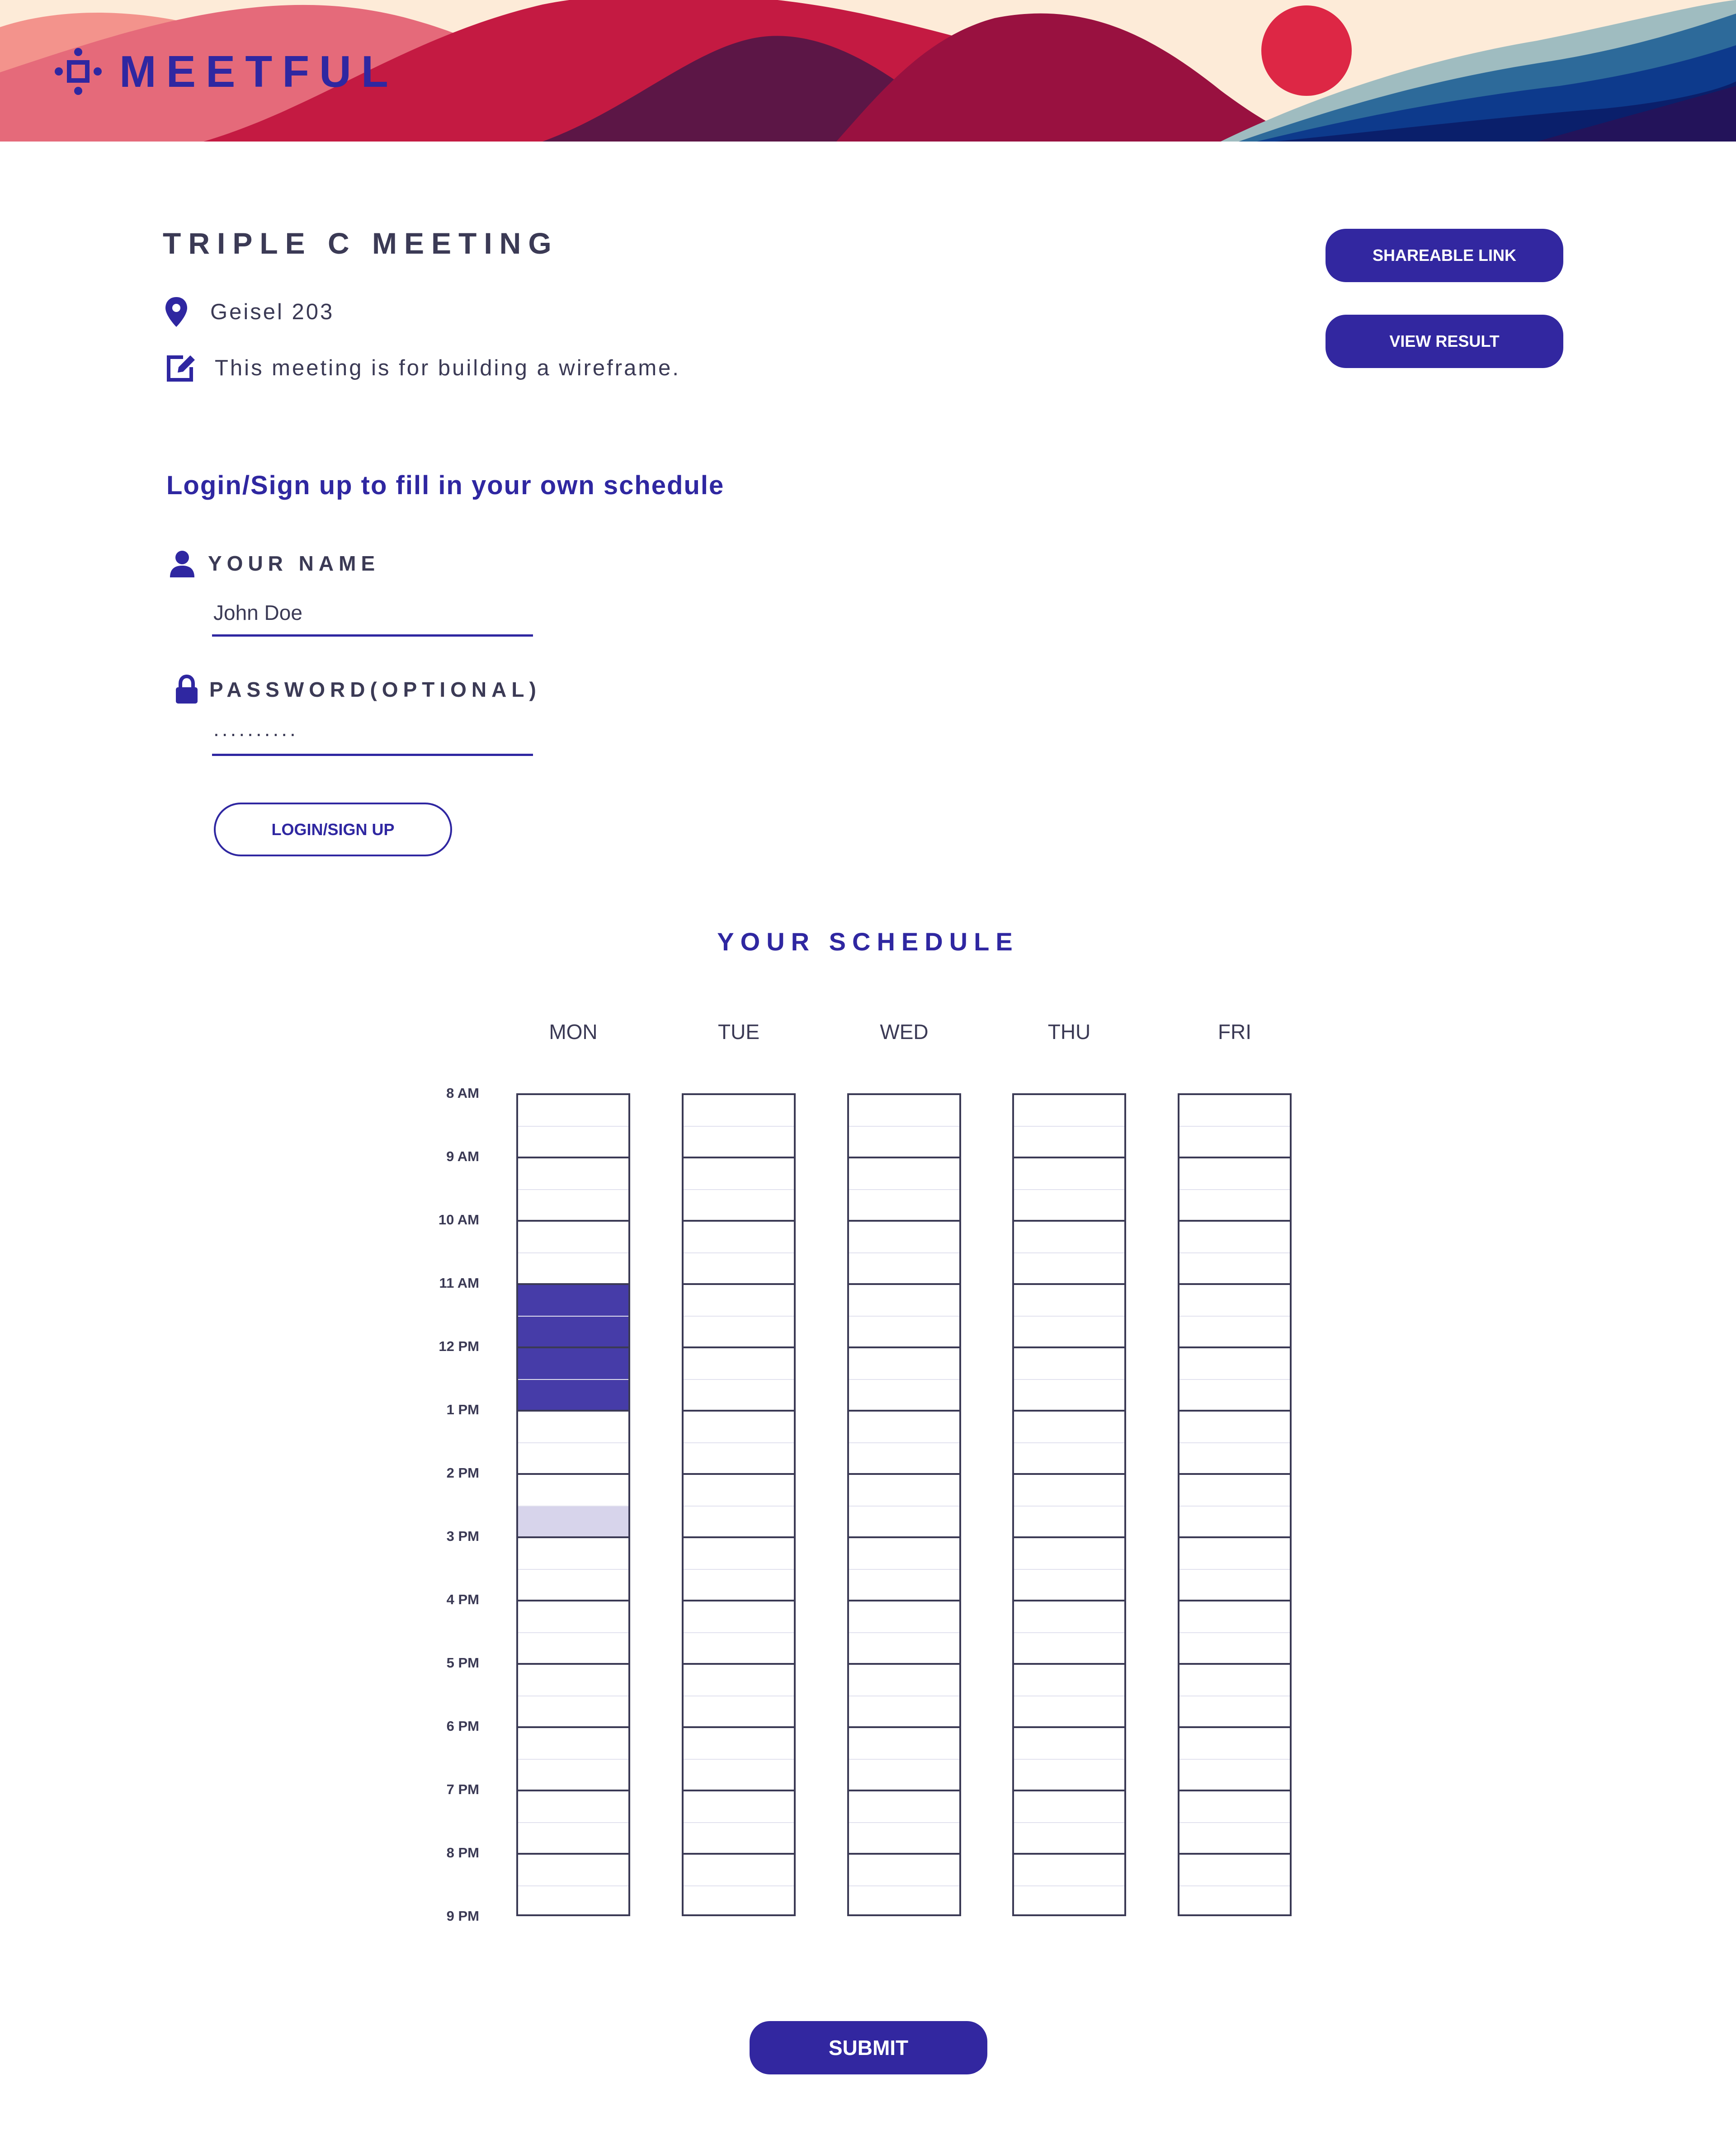  I want to click on app-logo: MEETFUL, so click(226, 71).